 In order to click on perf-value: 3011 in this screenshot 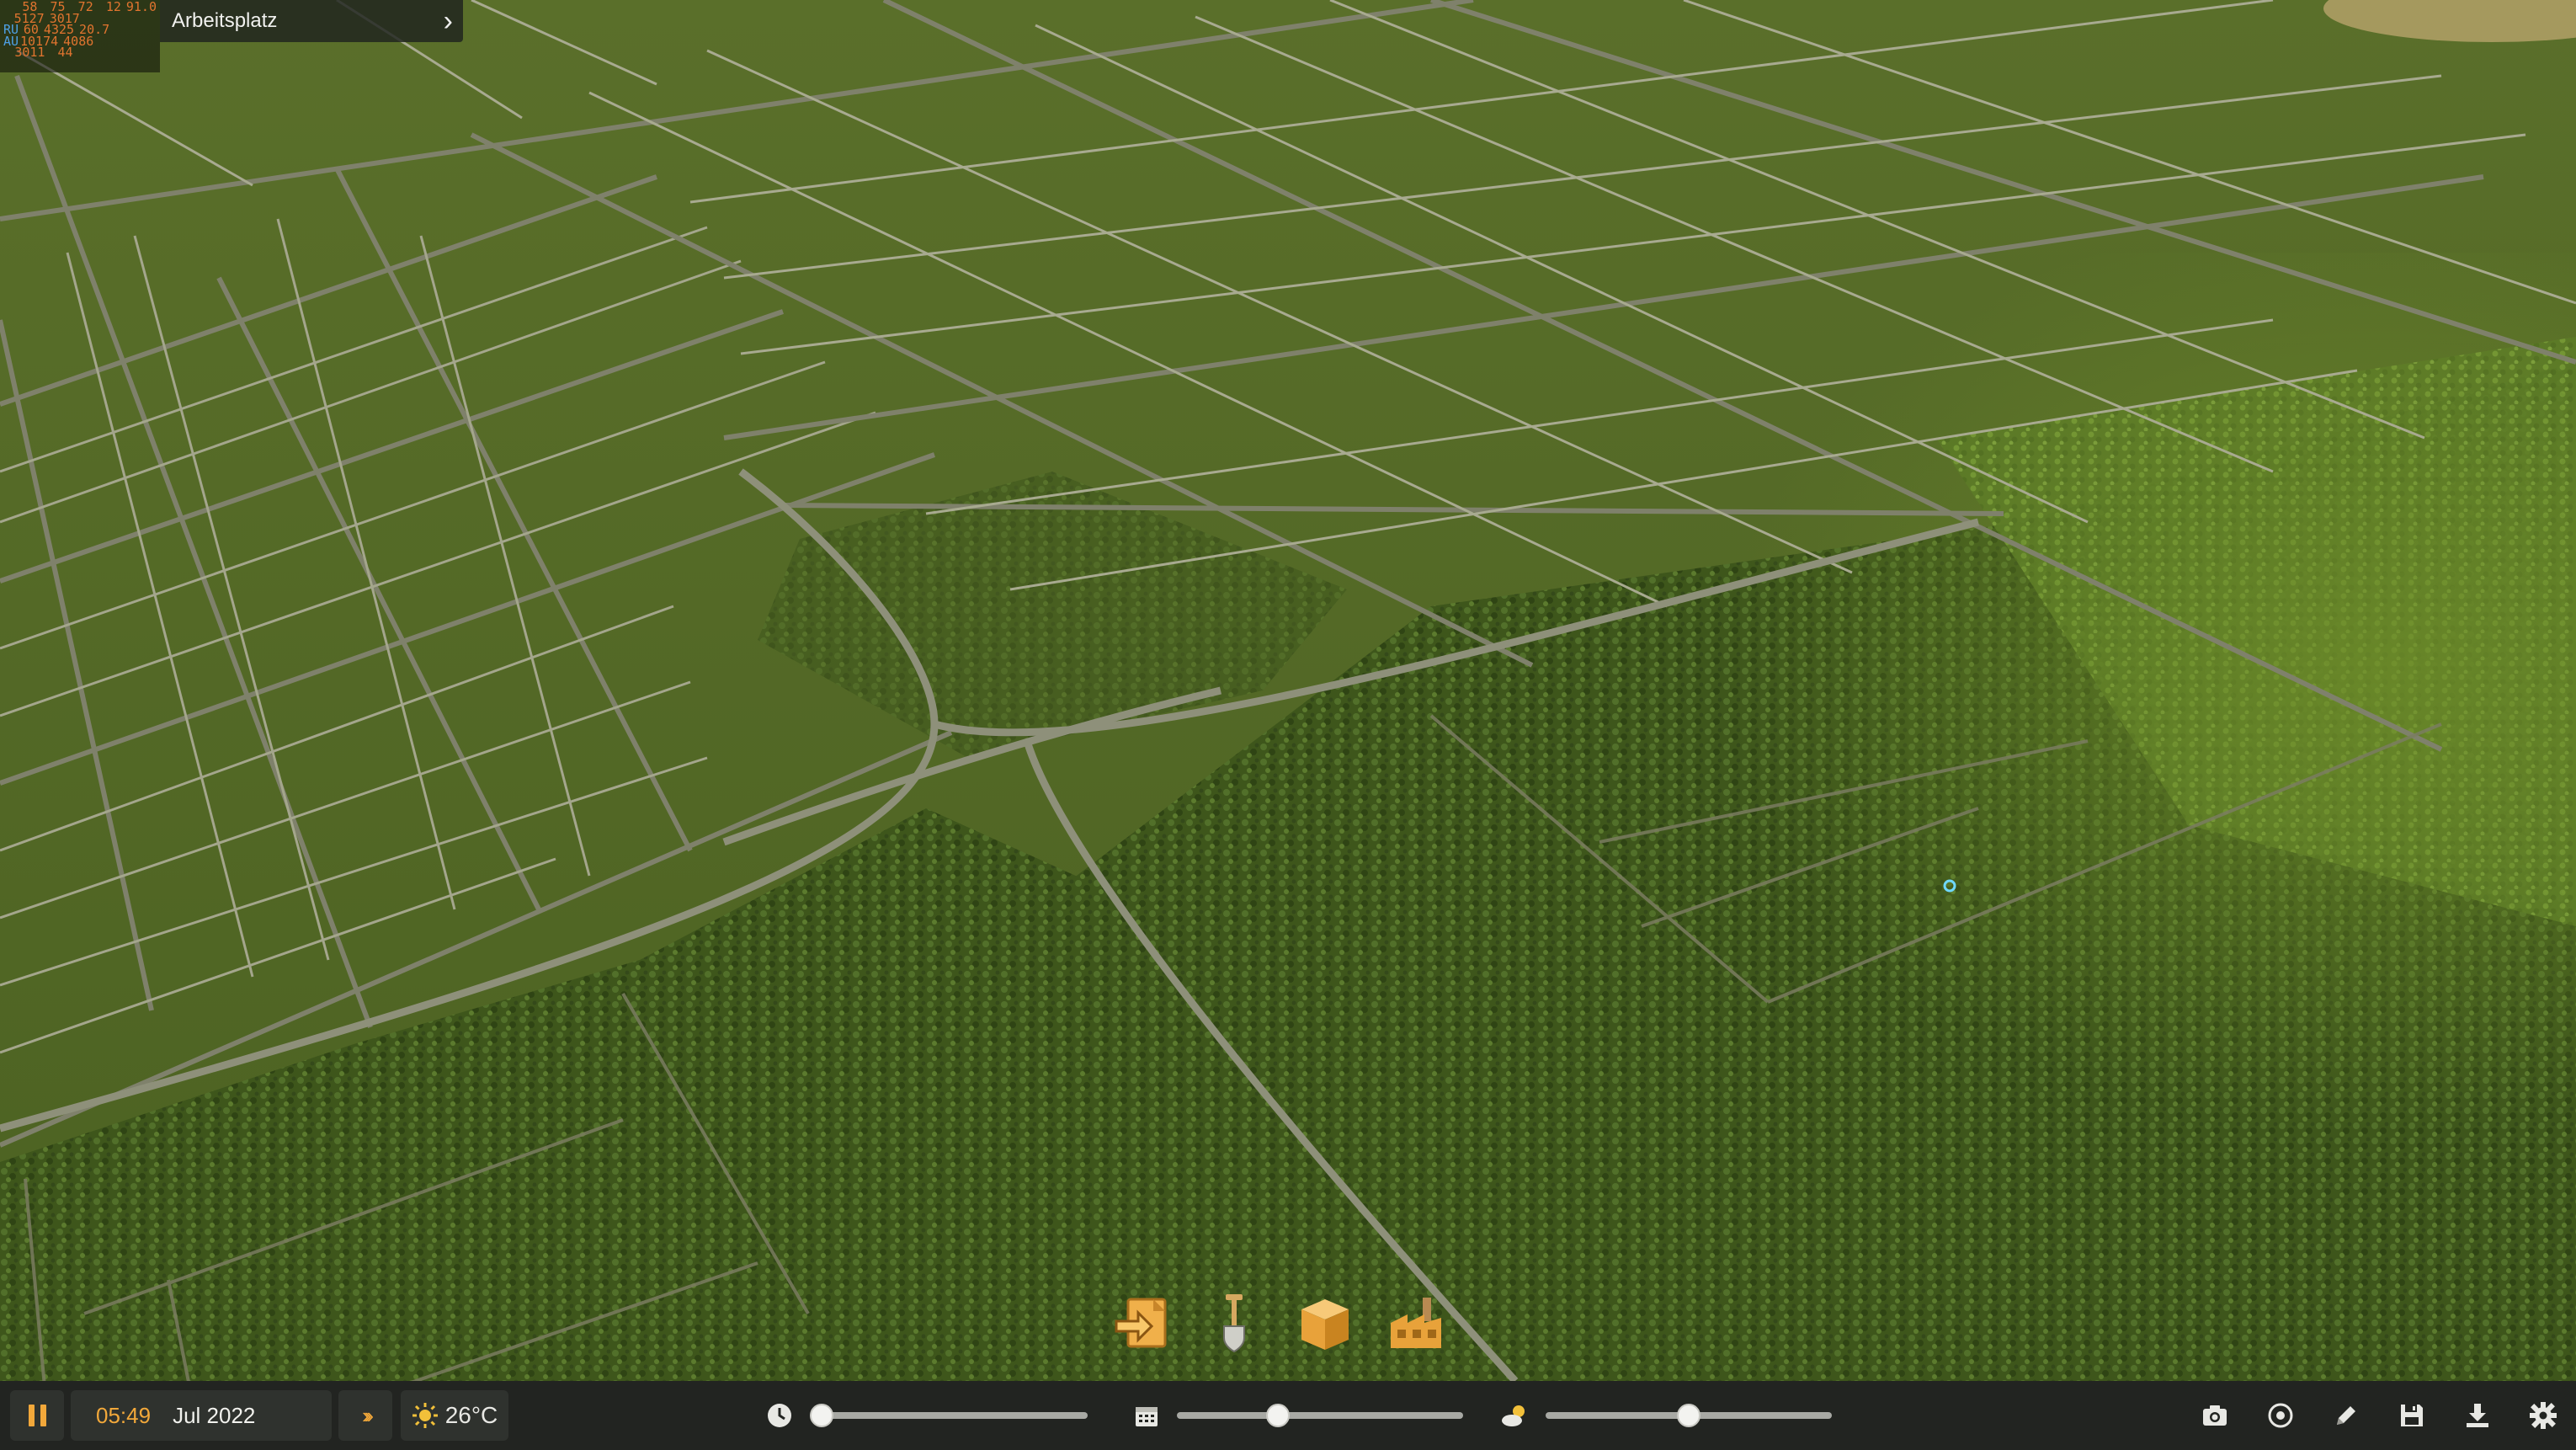, I will do `click(30, 52)`.